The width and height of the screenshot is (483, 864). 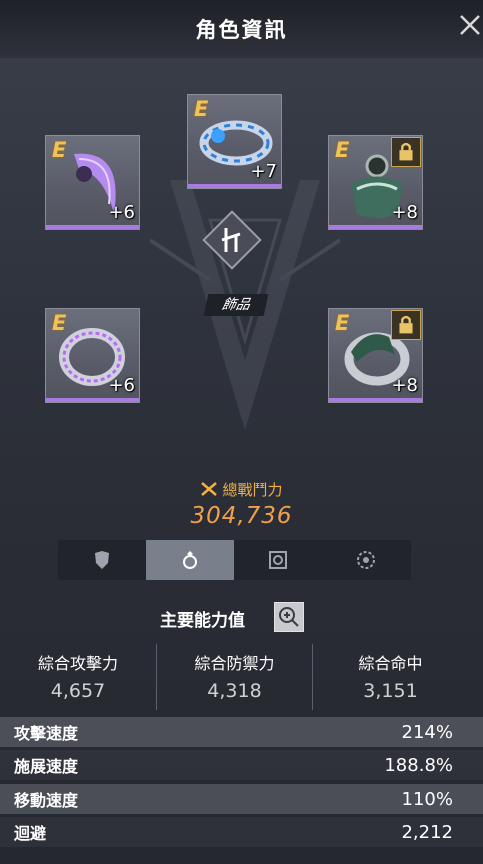 I want to click on ring-icon, so click(x=190, y=560).